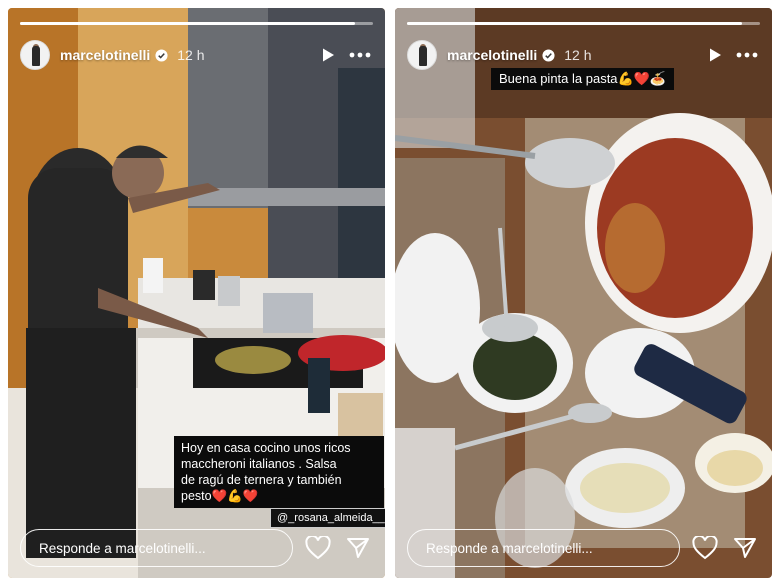  What do you see at coordinates (583, 79) in the screenshot?
I see `story-caption: Buena pinta la pasta💪❤️🍝` at bounding box center [583, 79].